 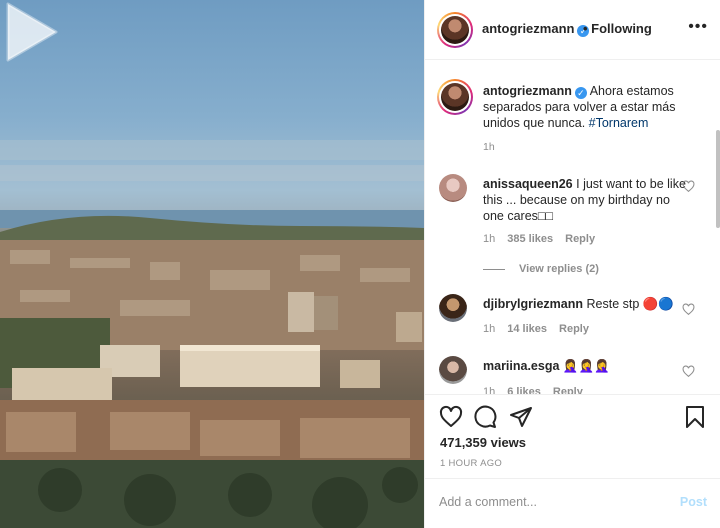 What do you see at coordinates (533, 304) in the screenshot?
I see `comment-username: djibrylgriezmann` at bounding box center [533, 304].